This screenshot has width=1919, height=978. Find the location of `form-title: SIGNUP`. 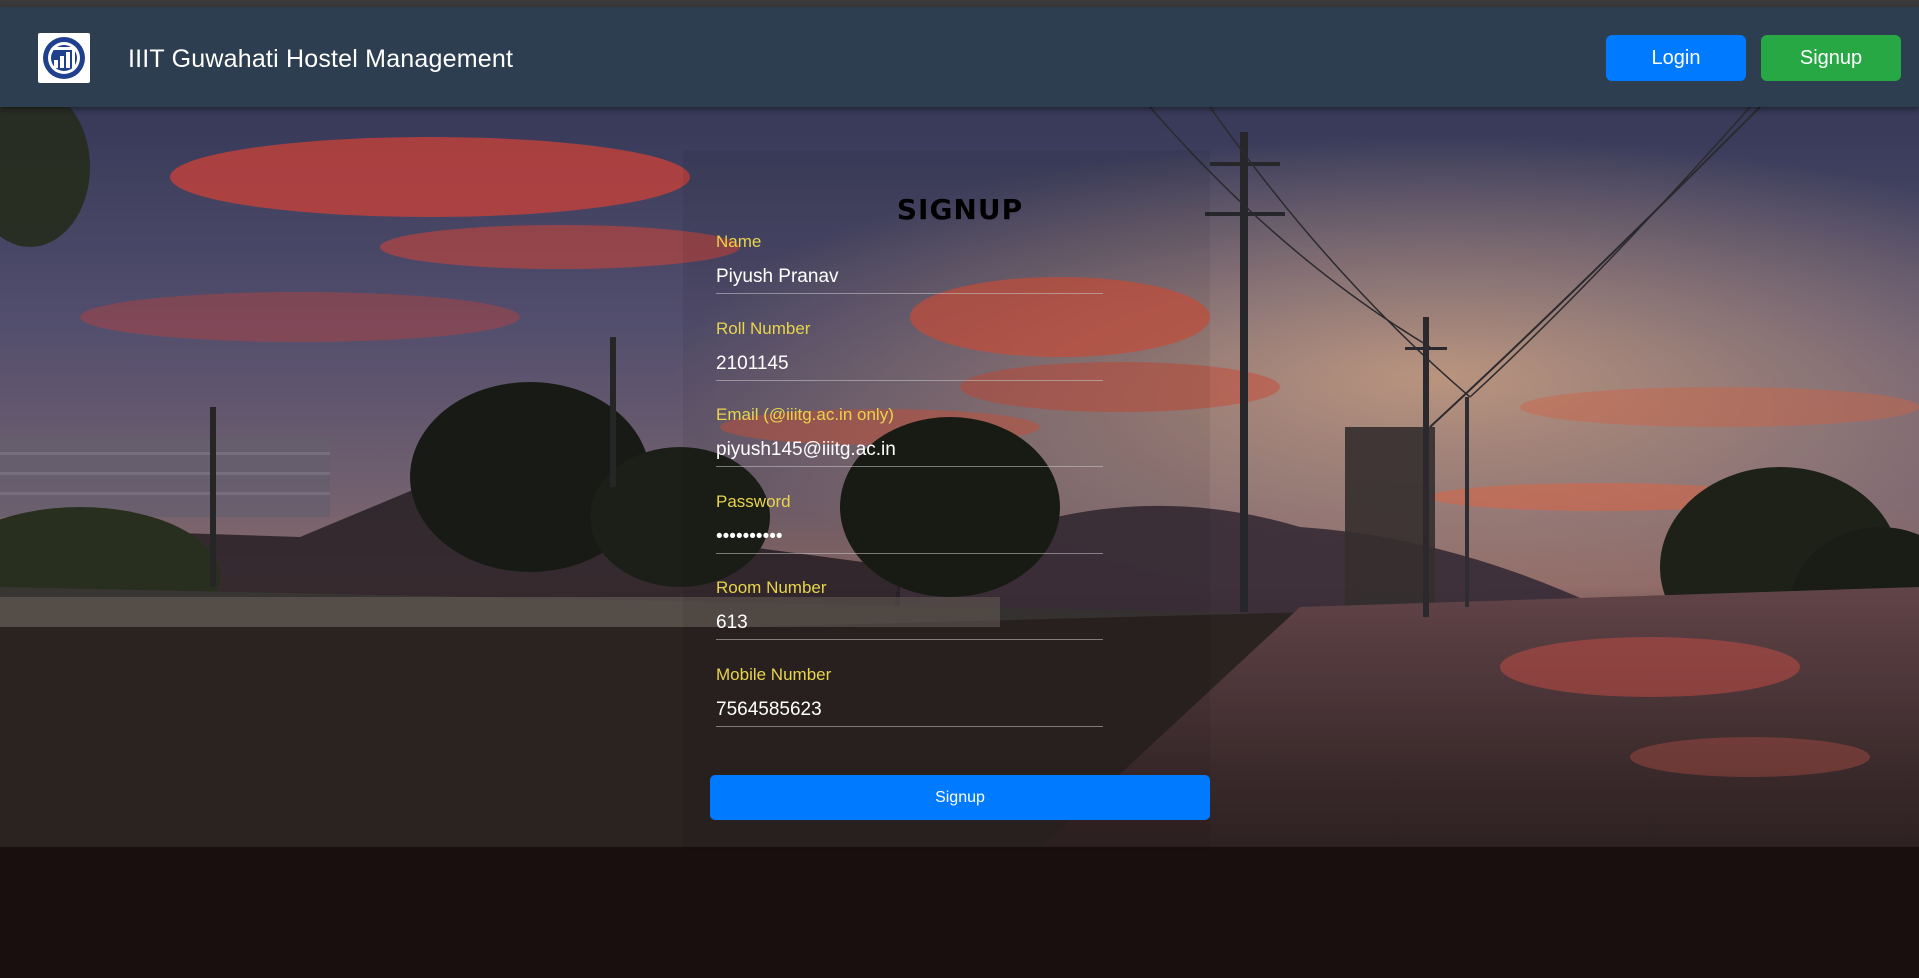

form-title: SIGNUP is located at coordinates (960, 209).